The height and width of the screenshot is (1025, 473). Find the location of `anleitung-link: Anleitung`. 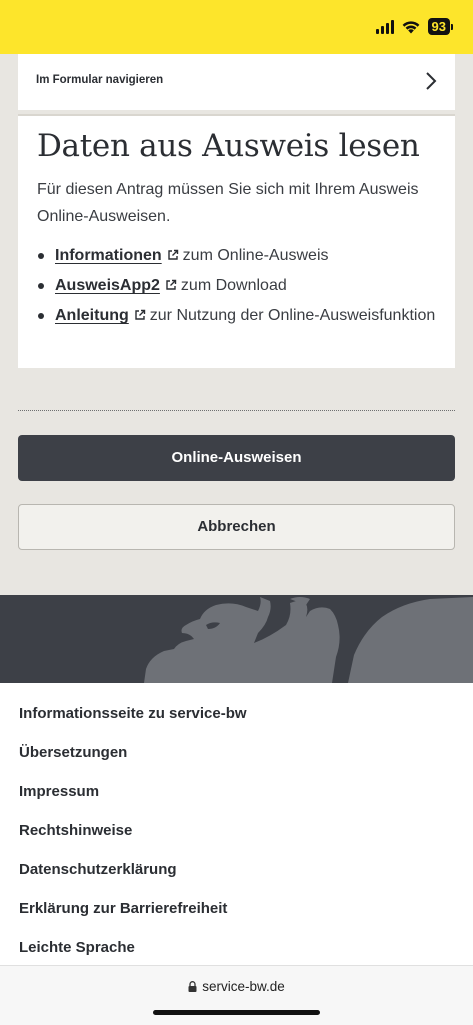

anleitung-link: Anleitung is located at coordinates (92, 315).